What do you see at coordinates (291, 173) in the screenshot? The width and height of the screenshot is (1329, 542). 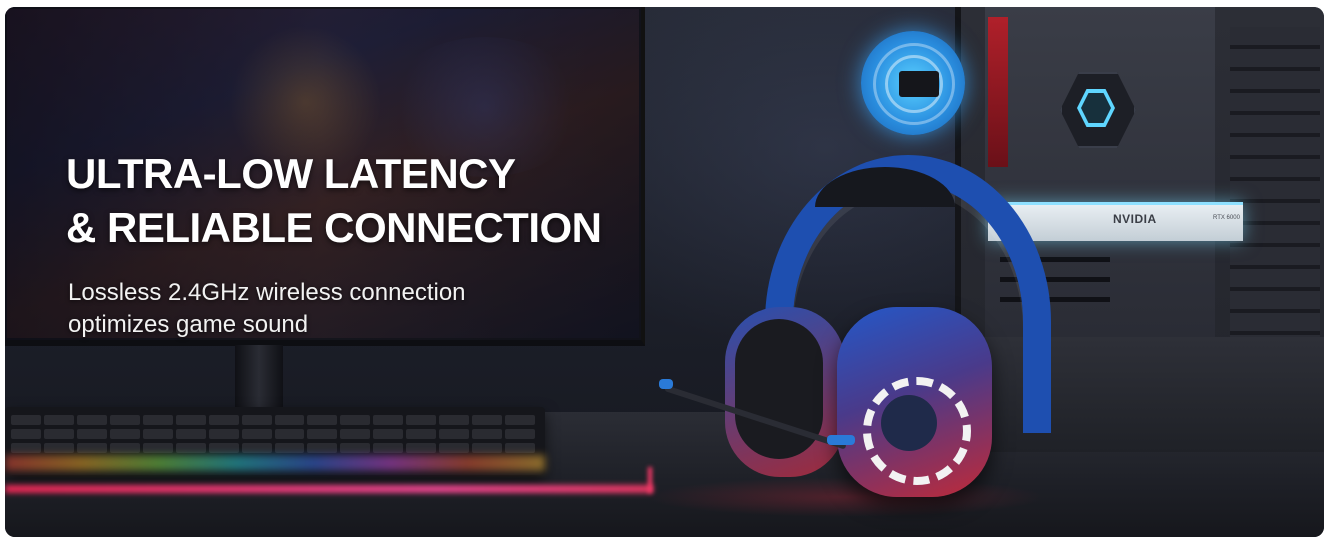 I see `headline-line-1: ULTRA-LOW LATENCY` at bounding box center [291, 173].